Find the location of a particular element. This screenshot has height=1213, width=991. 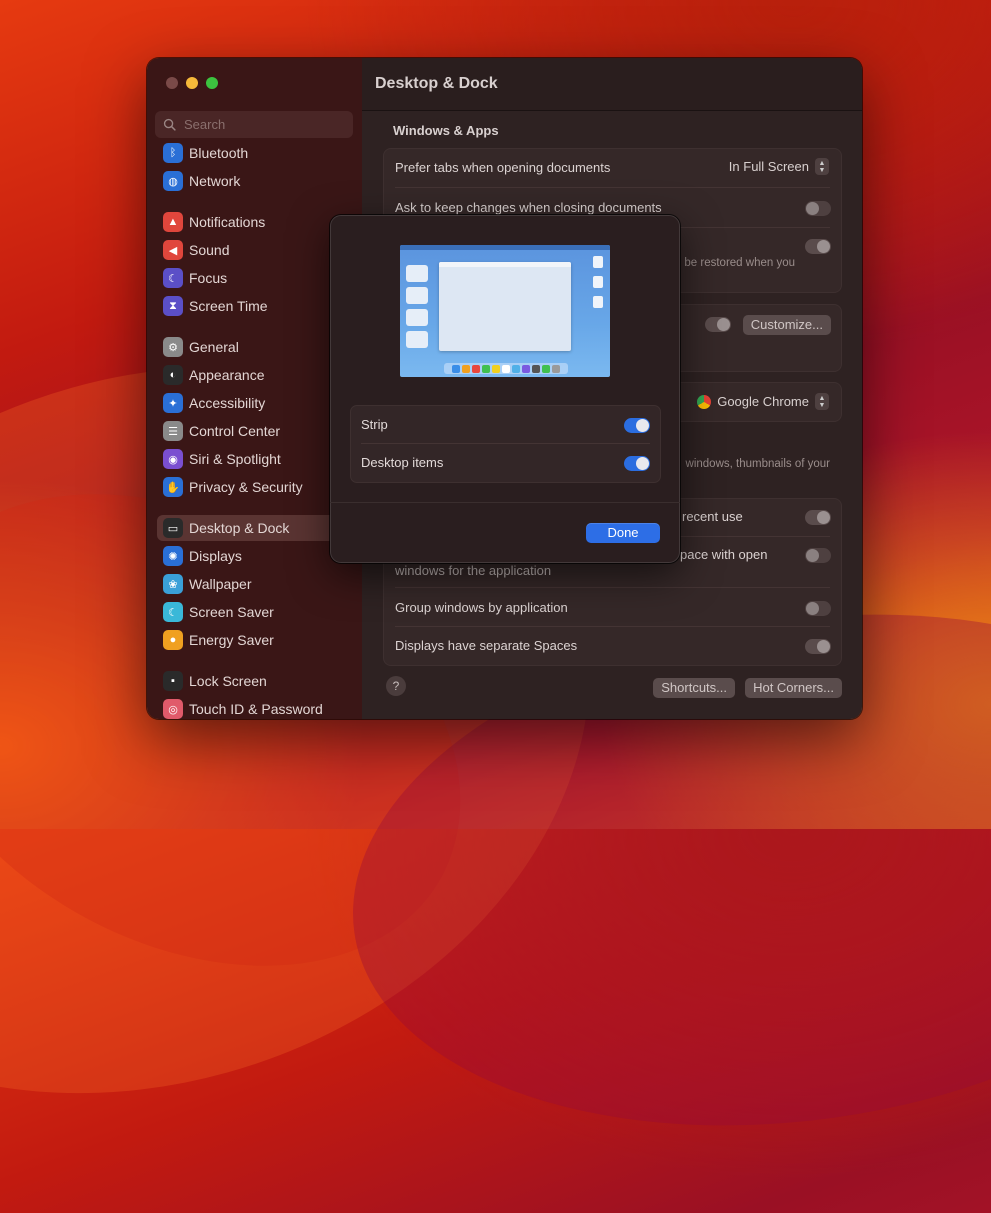

ask-keep-changes-toggle is located at coordinates (818, 208).